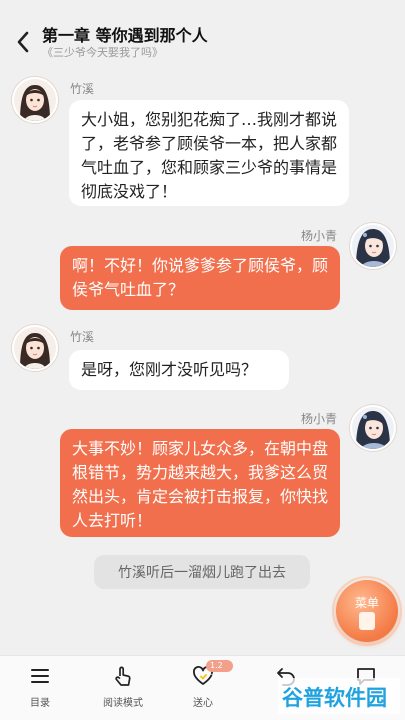 Image resolution: width=405 pixels, height=720 pixels. I want to click on back-button, so click(23, 42).